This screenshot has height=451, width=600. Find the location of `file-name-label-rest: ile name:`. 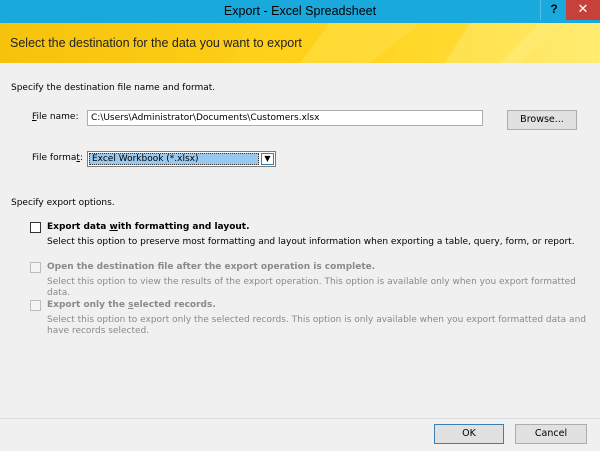

file-name-label-rest: ile name: is located at coordinates (57, 117).